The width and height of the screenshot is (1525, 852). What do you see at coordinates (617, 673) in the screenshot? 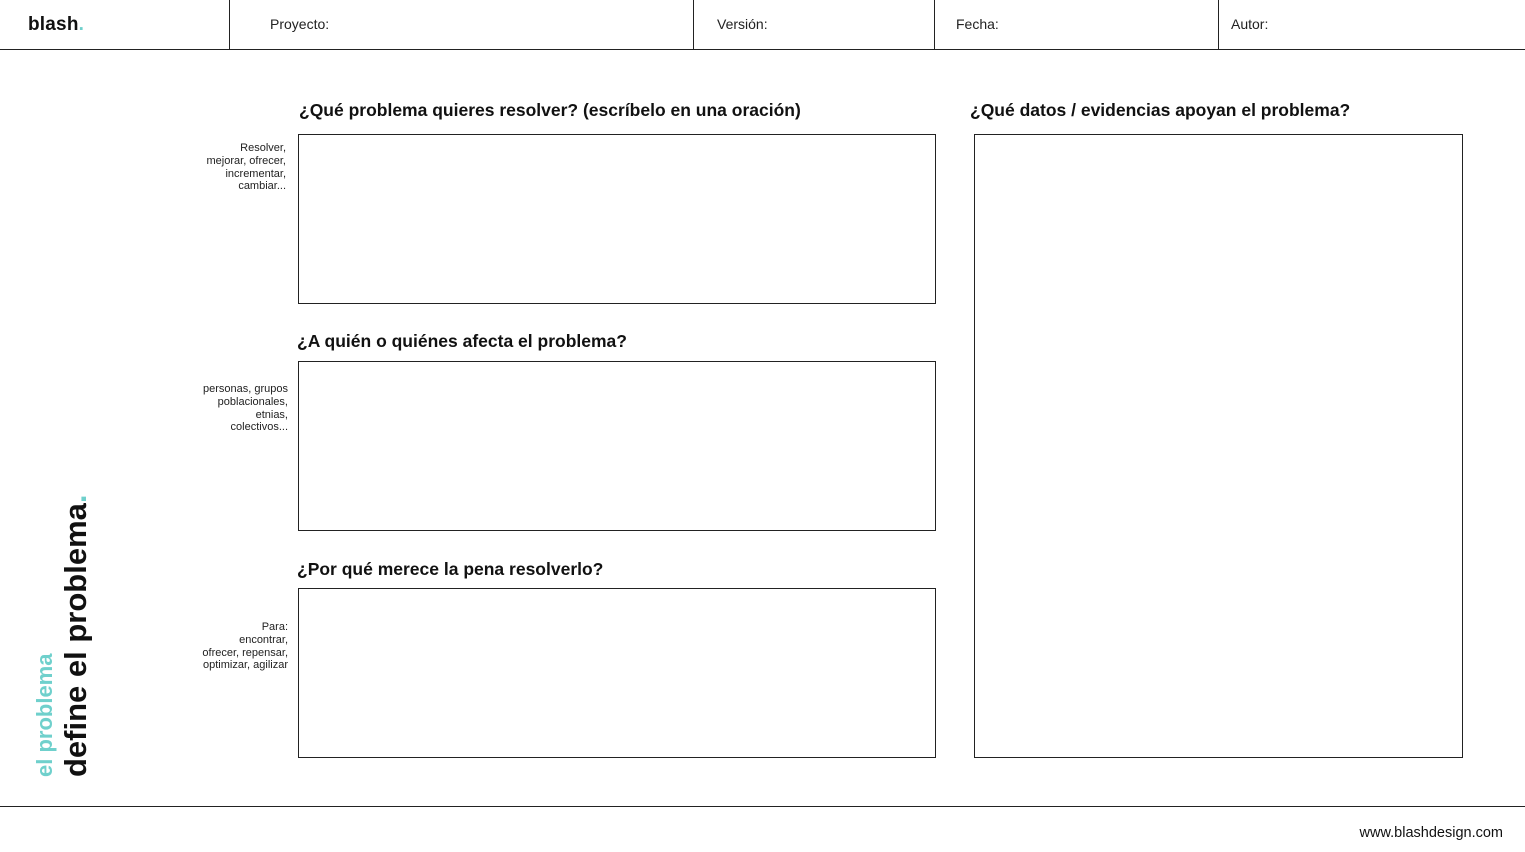
I see `question-3-answer-box` at bounding box center [617, 673].